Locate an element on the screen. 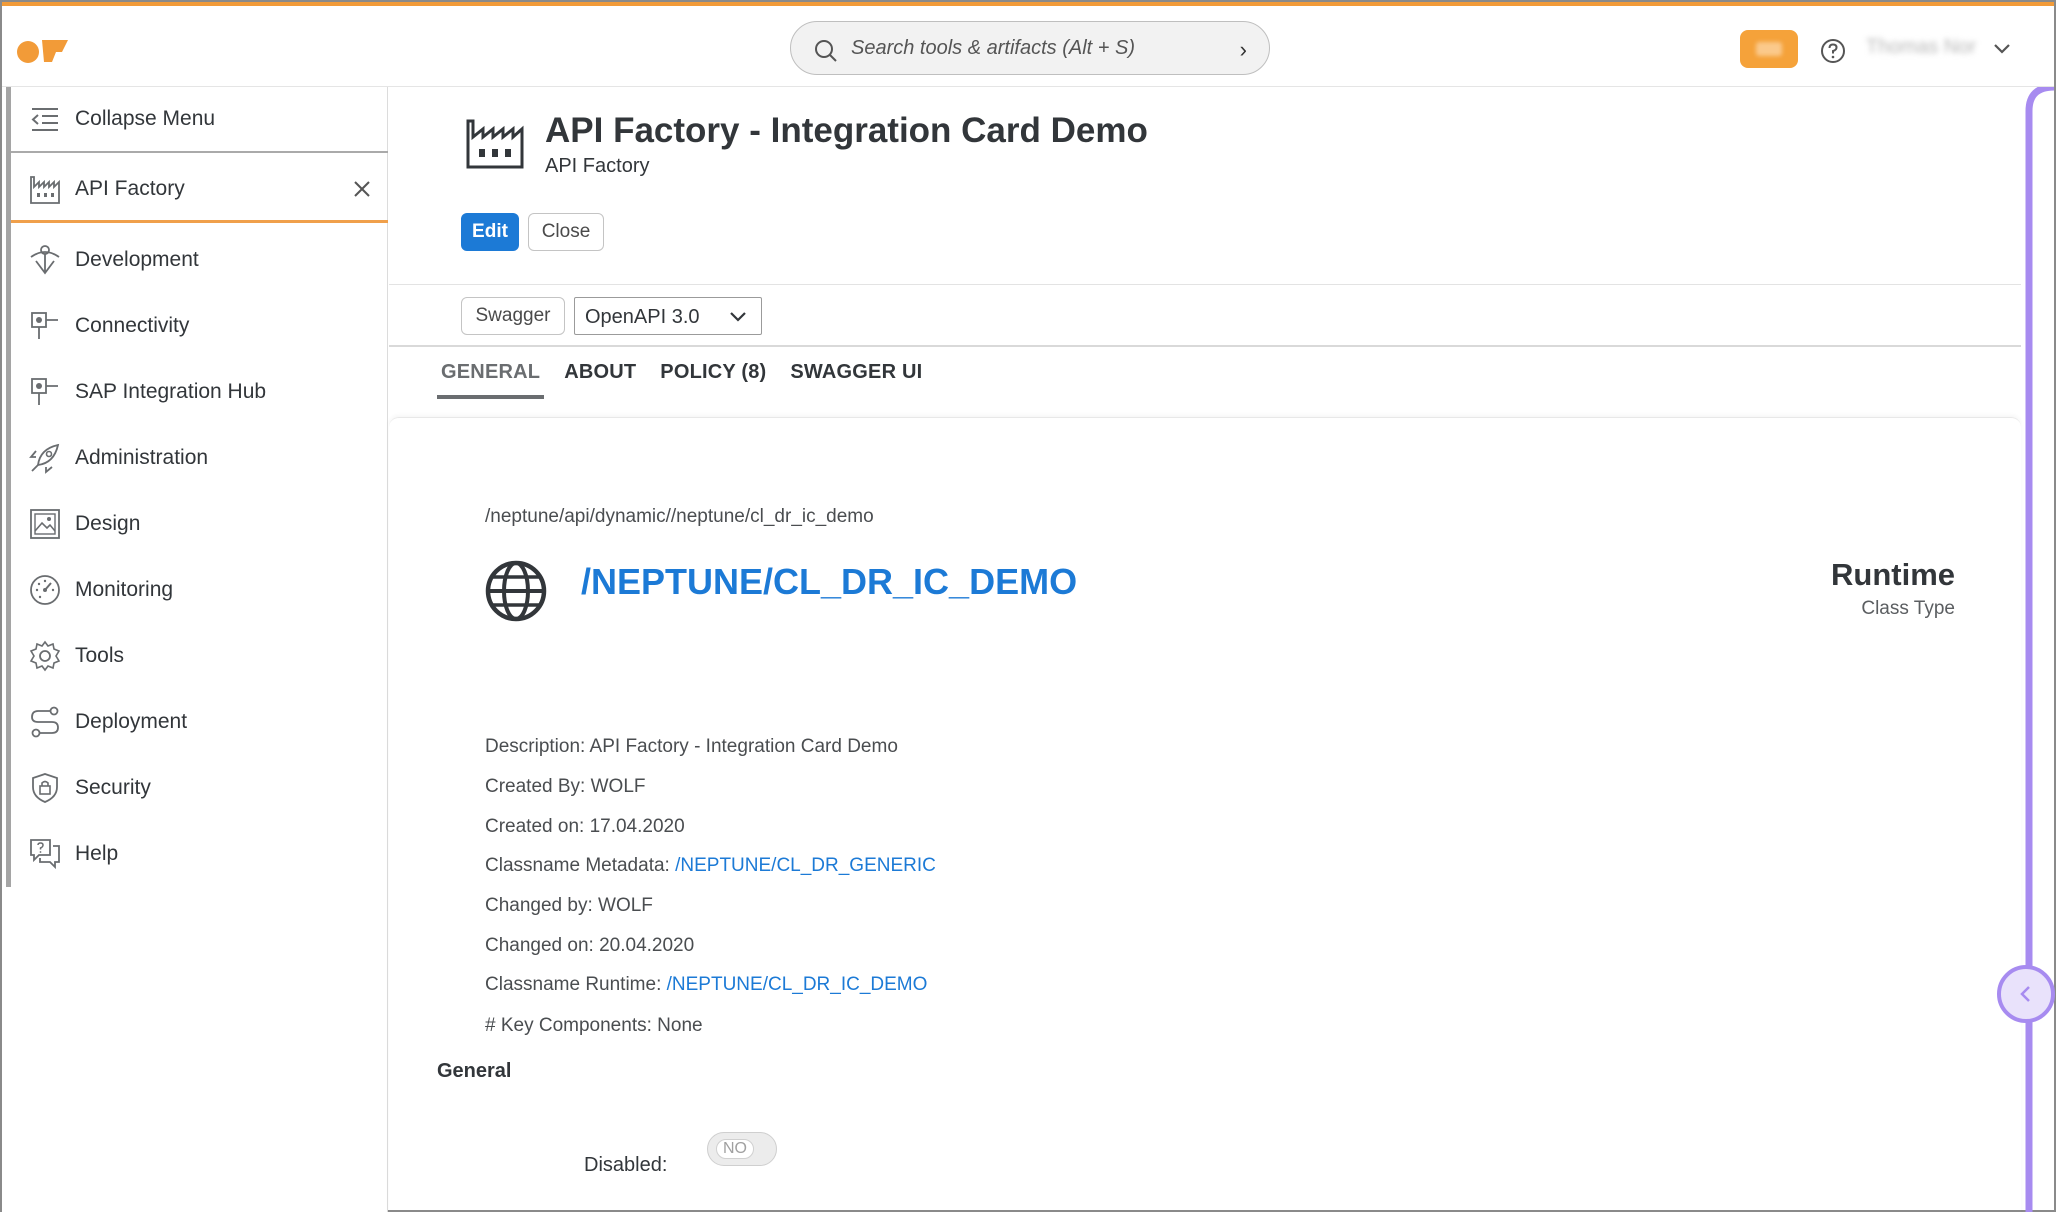  search-input: Search tools & artifacts (Alt + S) › is located at coordinates (1030, 48).